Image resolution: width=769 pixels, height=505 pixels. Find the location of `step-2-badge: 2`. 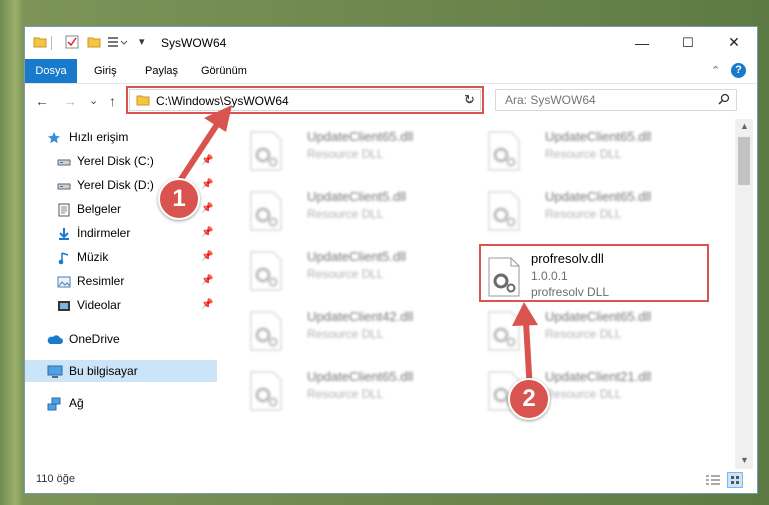

step-2-badge: 2 is located at coordinates (529, 399).